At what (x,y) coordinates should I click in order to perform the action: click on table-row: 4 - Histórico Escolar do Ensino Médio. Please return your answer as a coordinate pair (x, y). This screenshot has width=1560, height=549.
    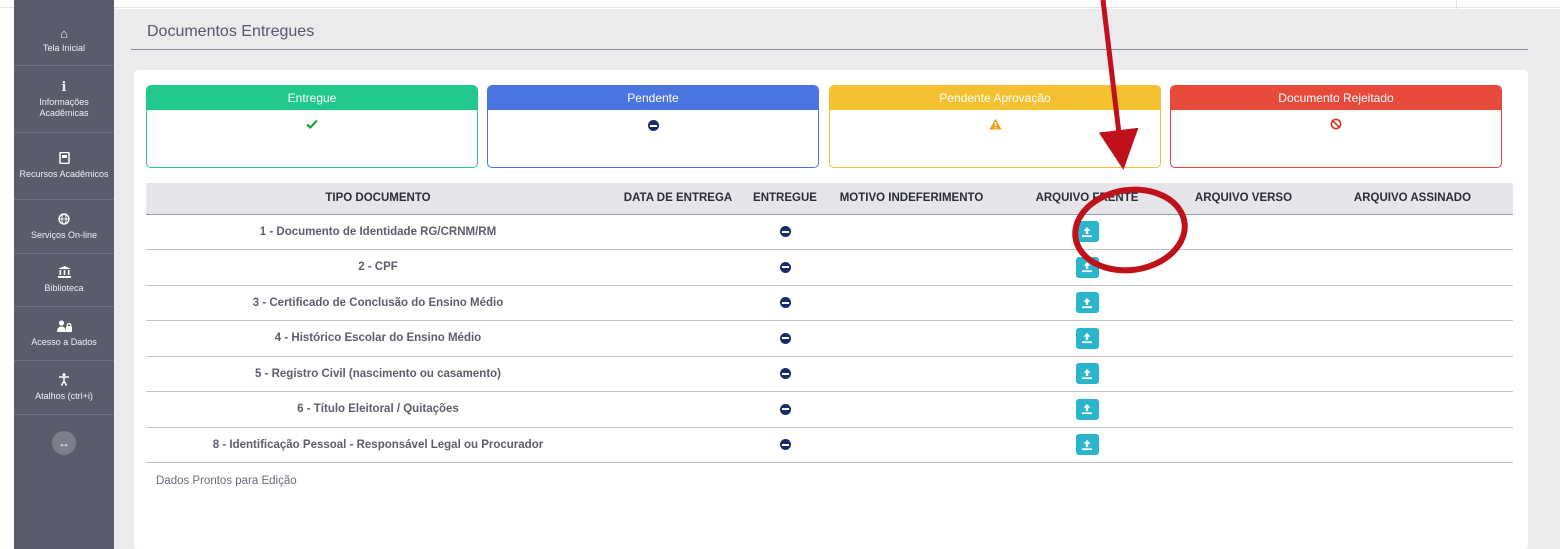
    Looking at the image, I should click on (829, 338).